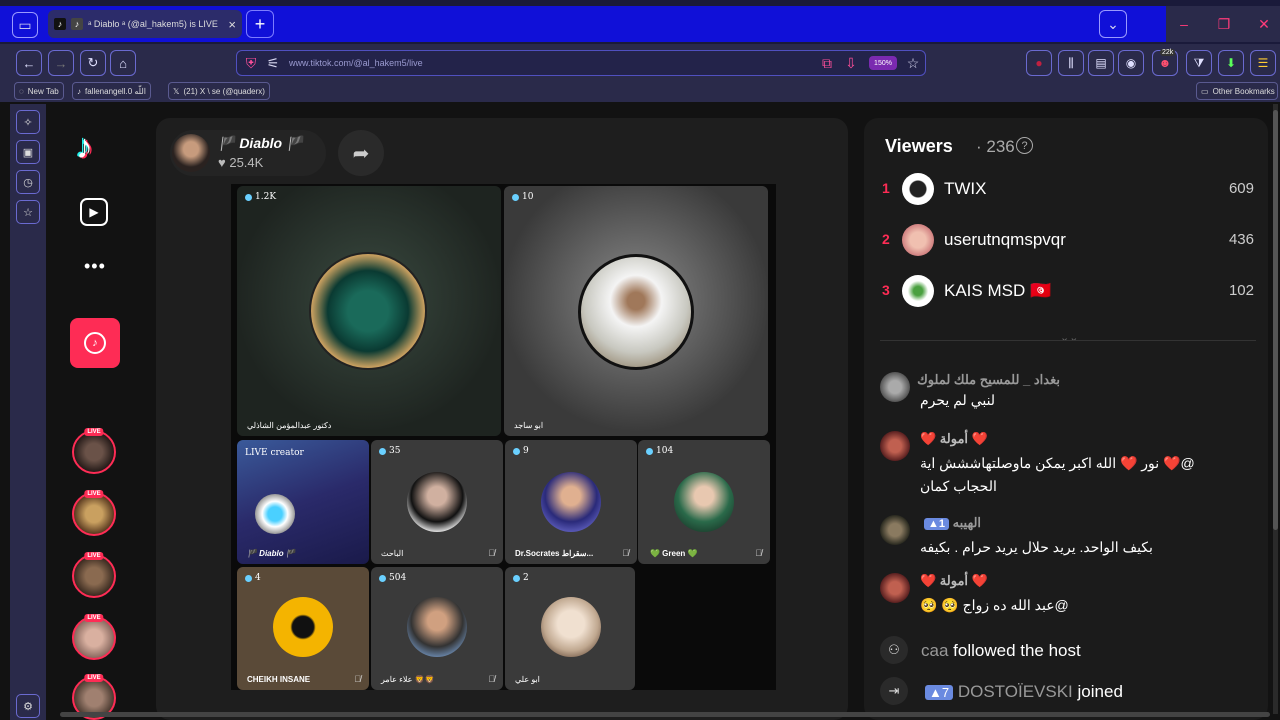 The width and height of the screenshot is (1280, 720). What do you see at coordinates (356, 63) in the screenshot?
I see `url-text: www.tiktok.com/@al_hakem5/live` at bounding box center [356, 63].